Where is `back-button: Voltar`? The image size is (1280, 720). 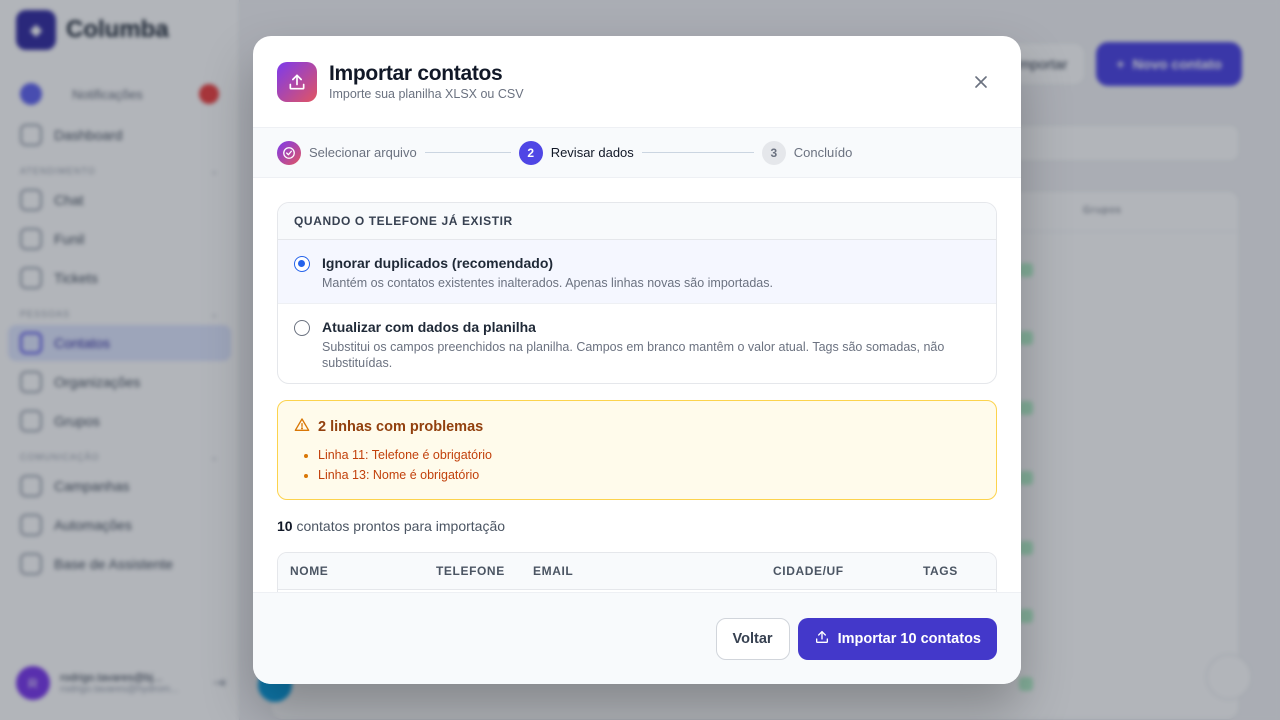 back-button: Voltar is located at coordinates (752, 638).